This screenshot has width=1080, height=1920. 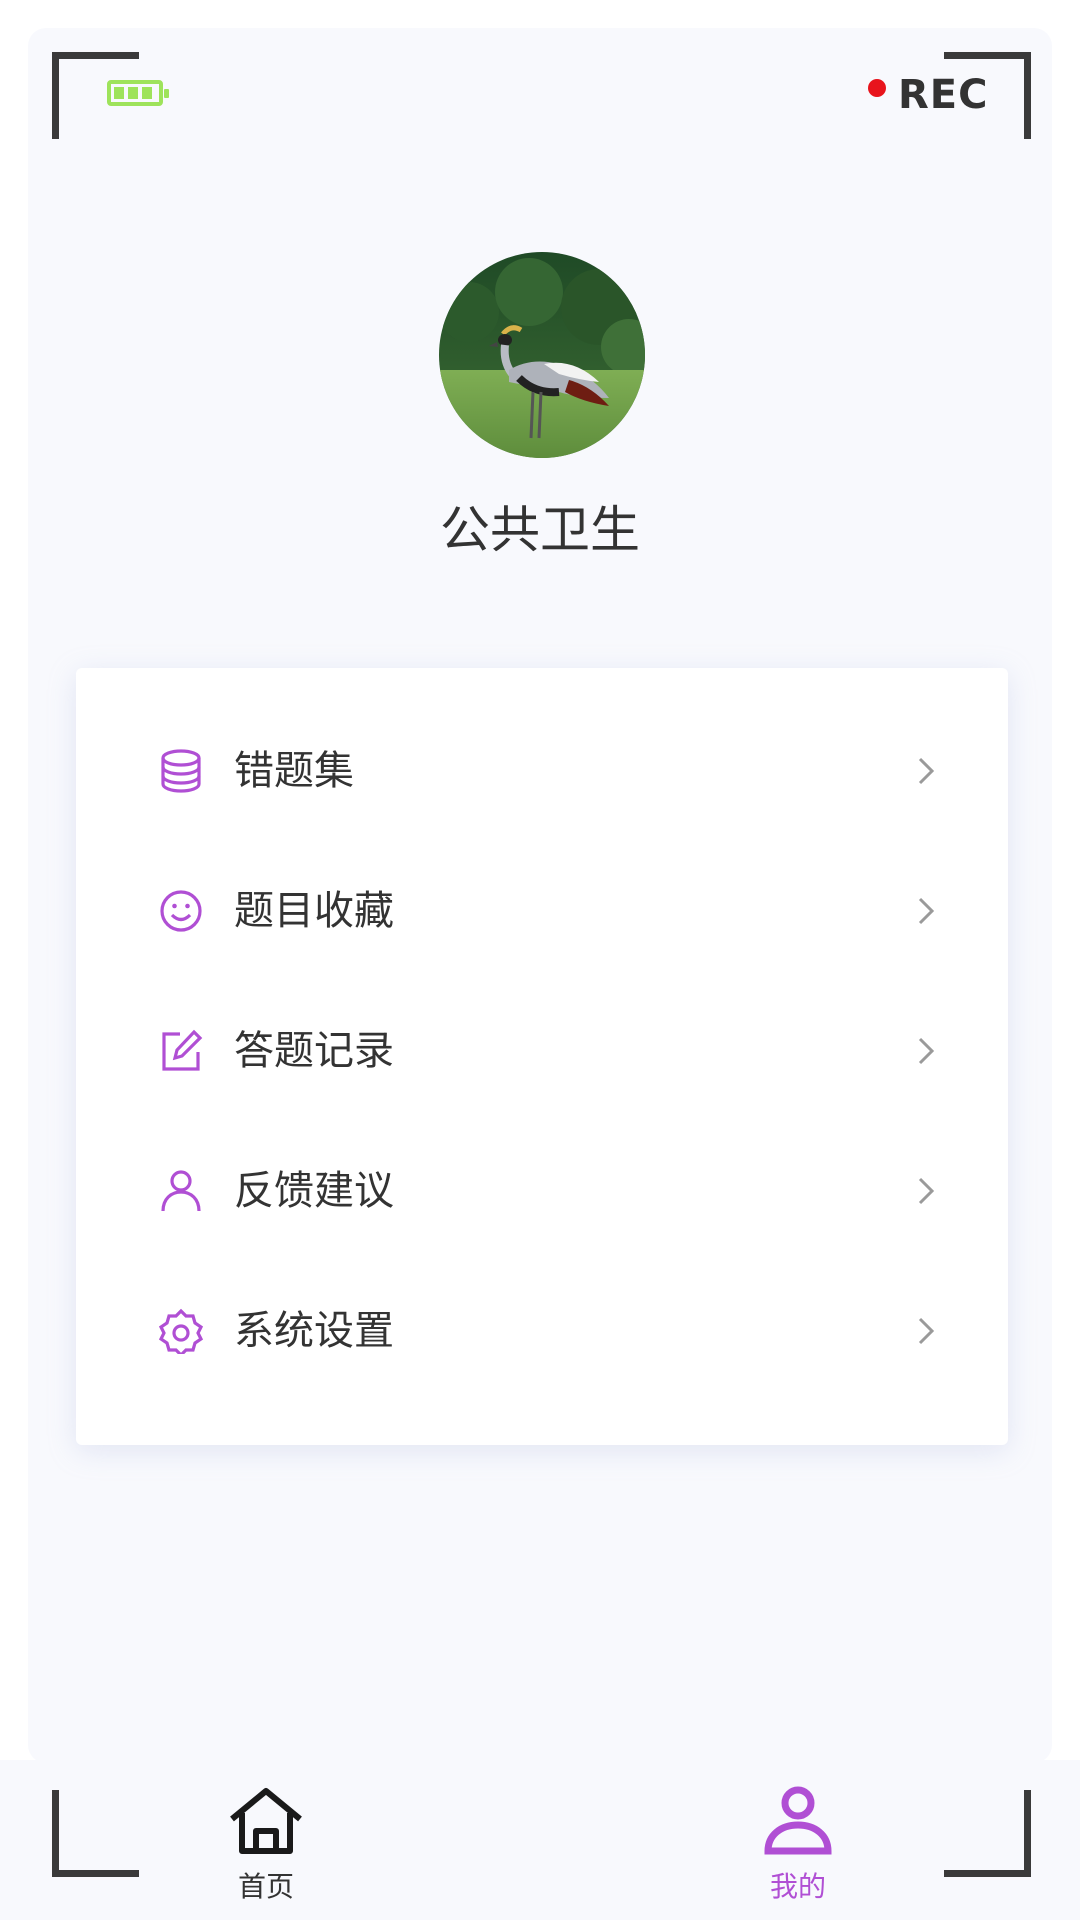 I want to click on home-icon, so click(x=266, y=1821).